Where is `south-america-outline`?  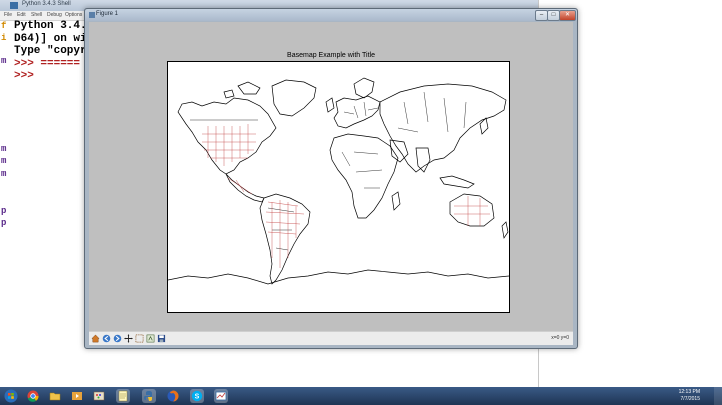
south-america-outline is located at coordinates (285, 239).